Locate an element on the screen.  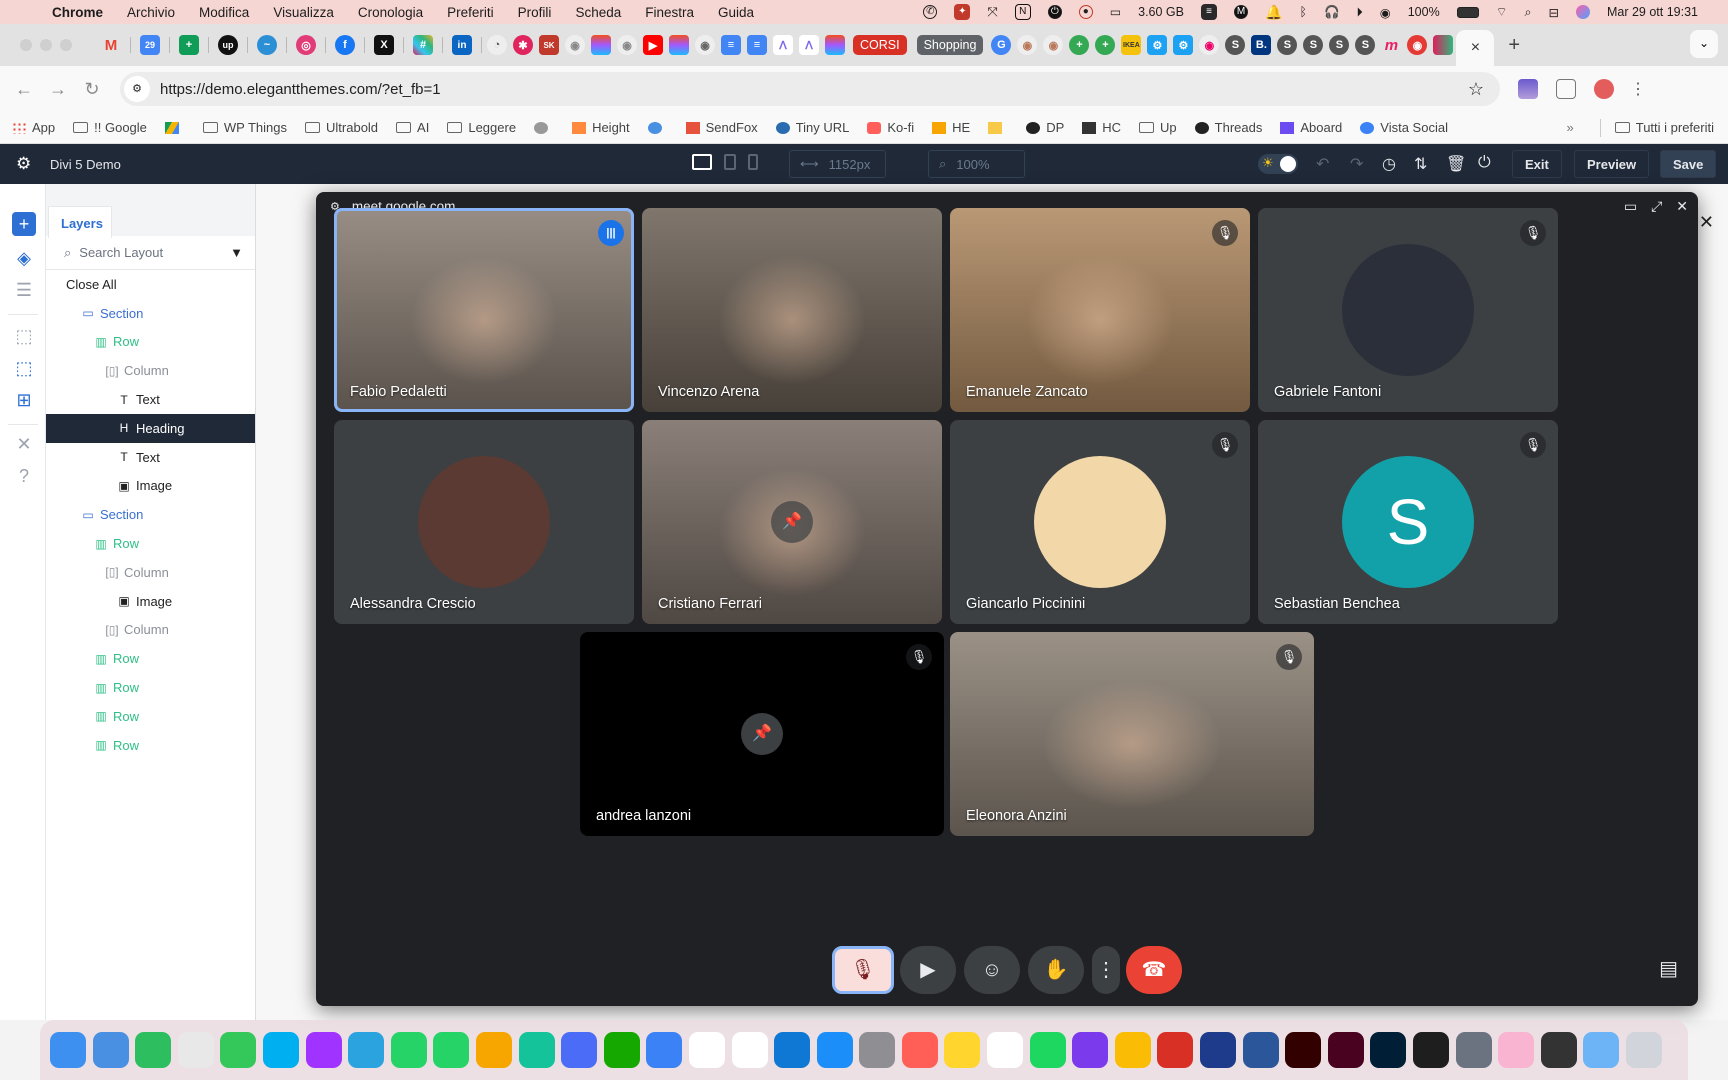
bookmark-ultrabold: Ultrabold is located at coordinates (341, 127).